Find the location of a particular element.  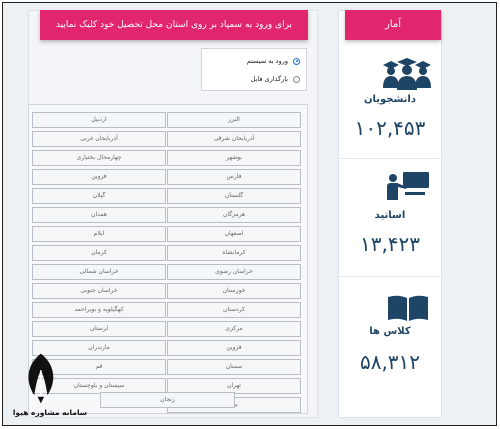

radio-upload: بارگذاری فایل is located at coordinates (254, 79).